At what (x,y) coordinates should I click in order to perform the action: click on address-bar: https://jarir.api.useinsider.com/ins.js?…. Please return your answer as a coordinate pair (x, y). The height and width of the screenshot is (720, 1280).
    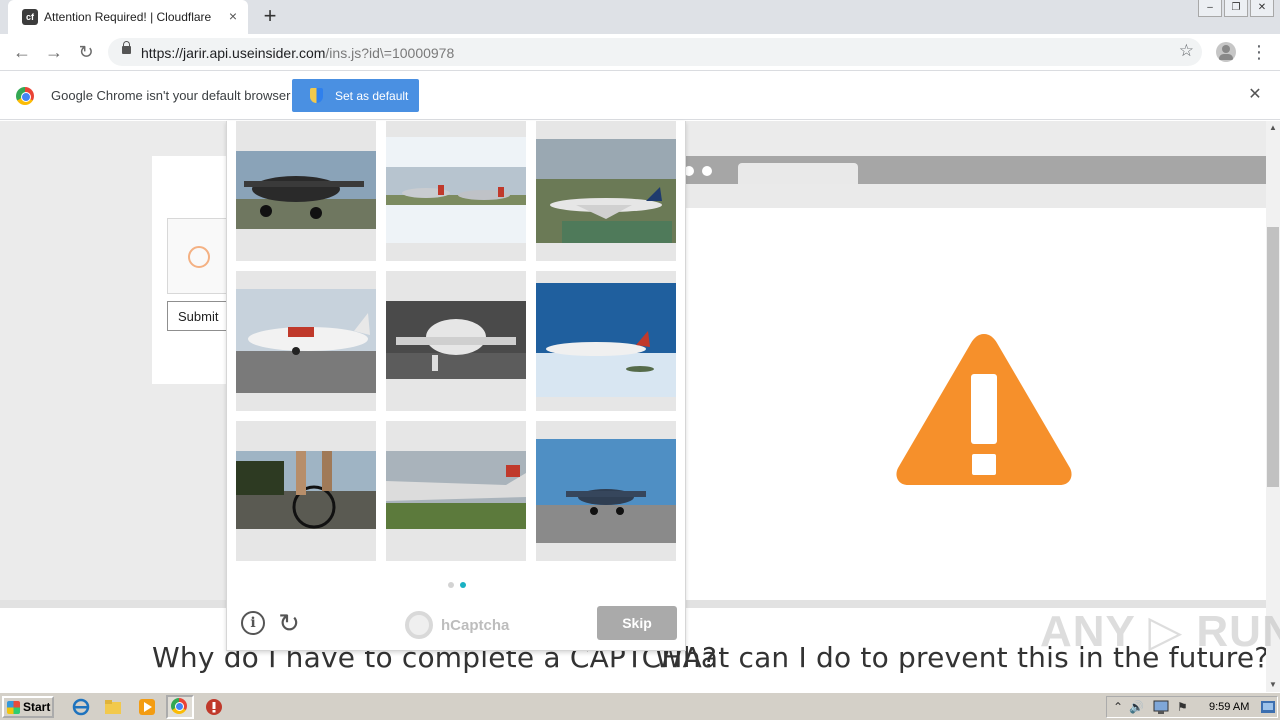
    Looking at the image, I should click on (655, 52).